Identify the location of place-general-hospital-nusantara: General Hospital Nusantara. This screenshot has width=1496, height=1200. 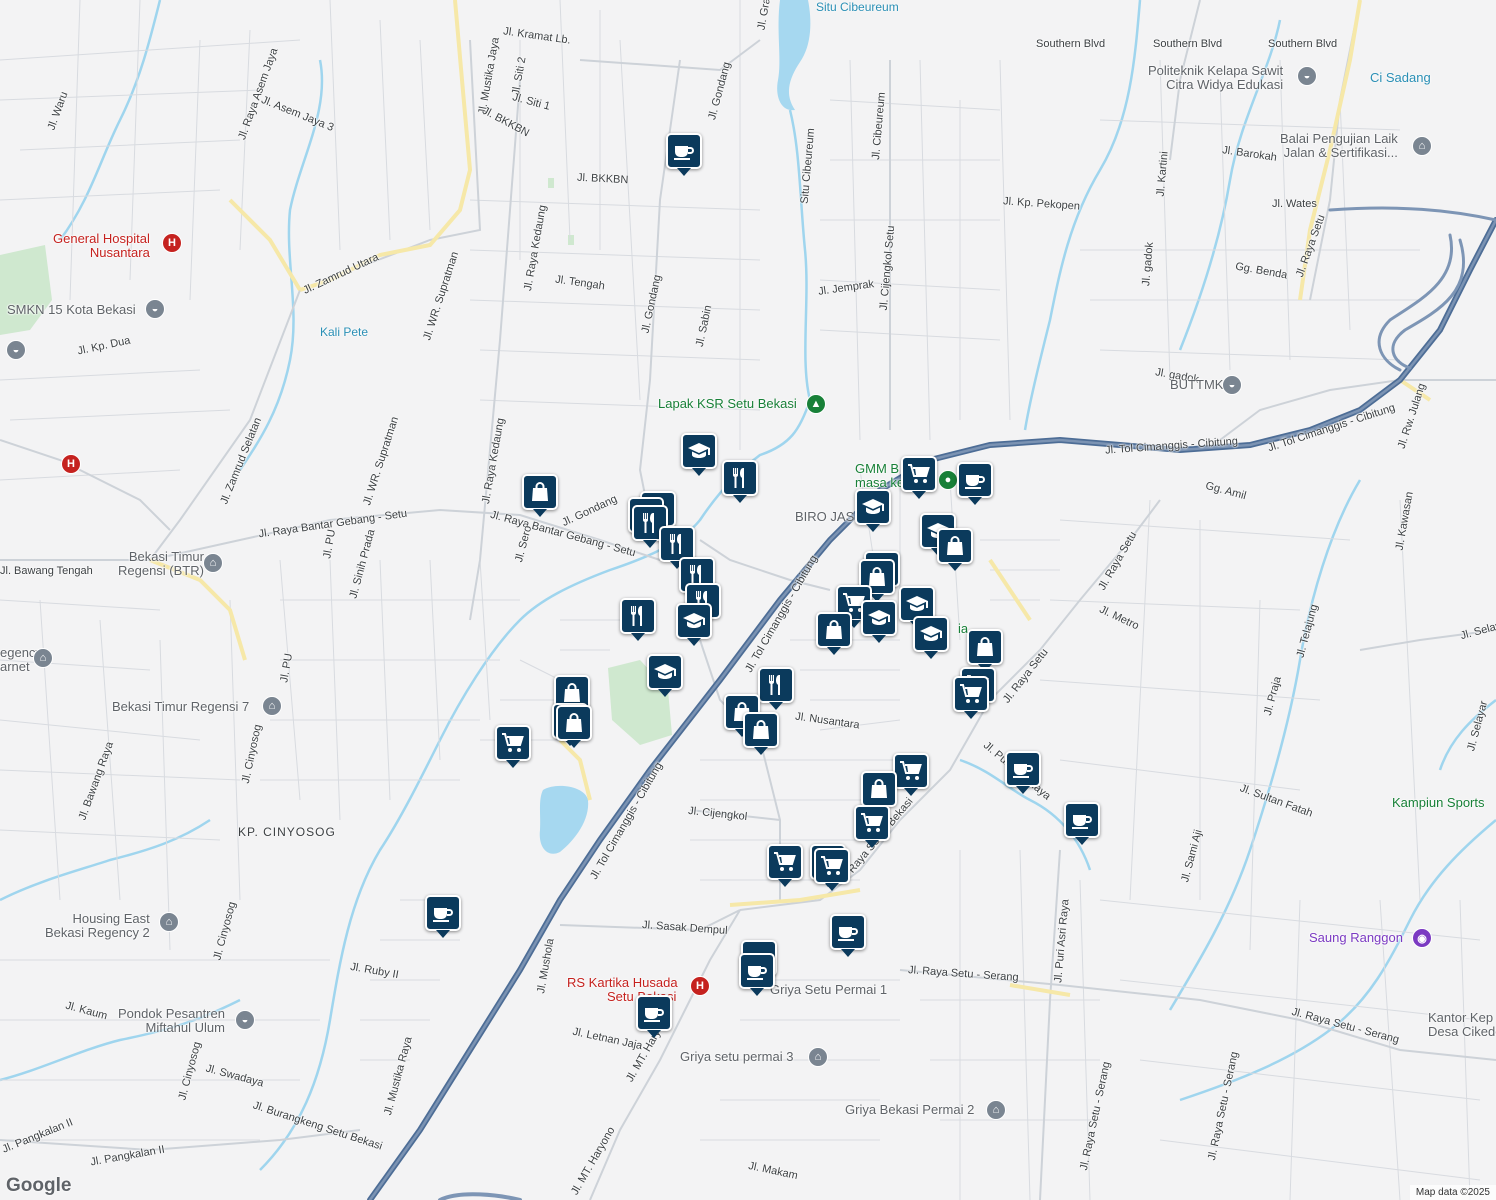
(101, 246).